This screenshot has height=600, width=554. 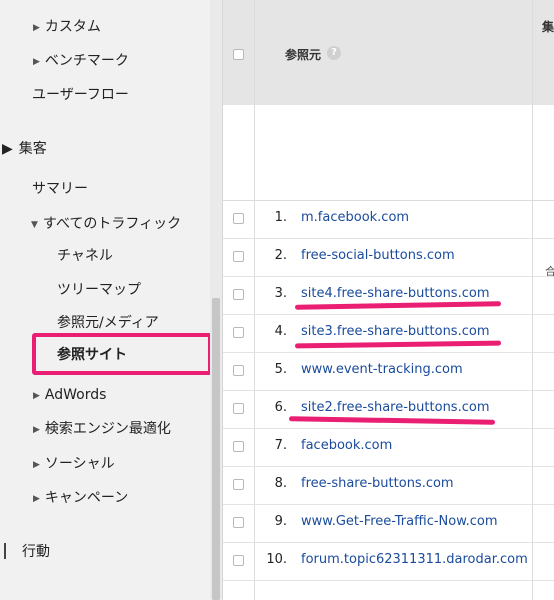 What do you see at coordinates (34, 225) in the screenshot?
I see `collapse-triangle-icon: ▼` at bounding box center [34, 225].